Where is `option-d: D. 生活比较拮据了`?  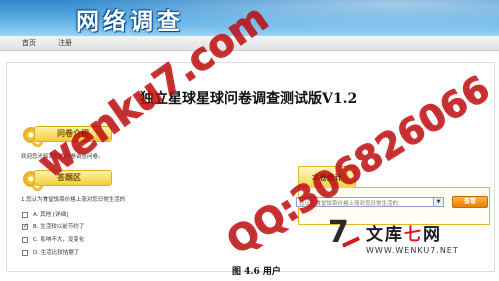
option-d: D. 生活比较拮据了 is located at coordinates (50, 252).